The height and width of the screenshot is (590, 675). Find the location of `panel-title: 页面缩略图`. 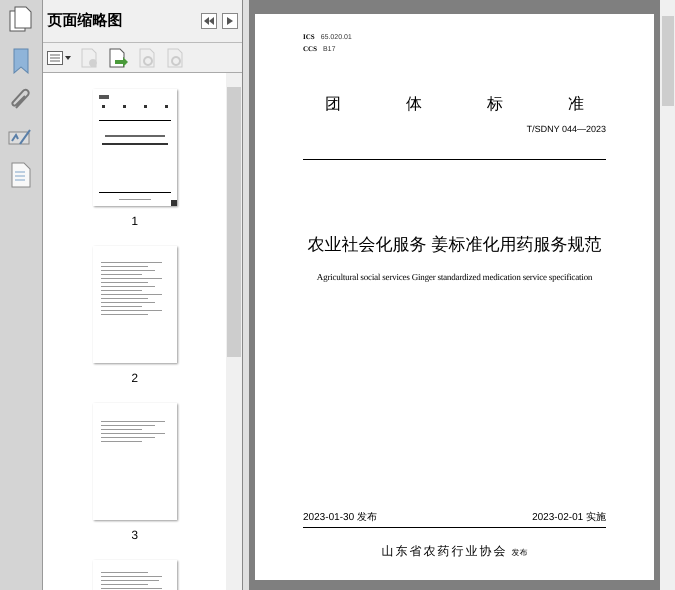

panel-title: 页面缩略图 is located at coordinates (85, 20).